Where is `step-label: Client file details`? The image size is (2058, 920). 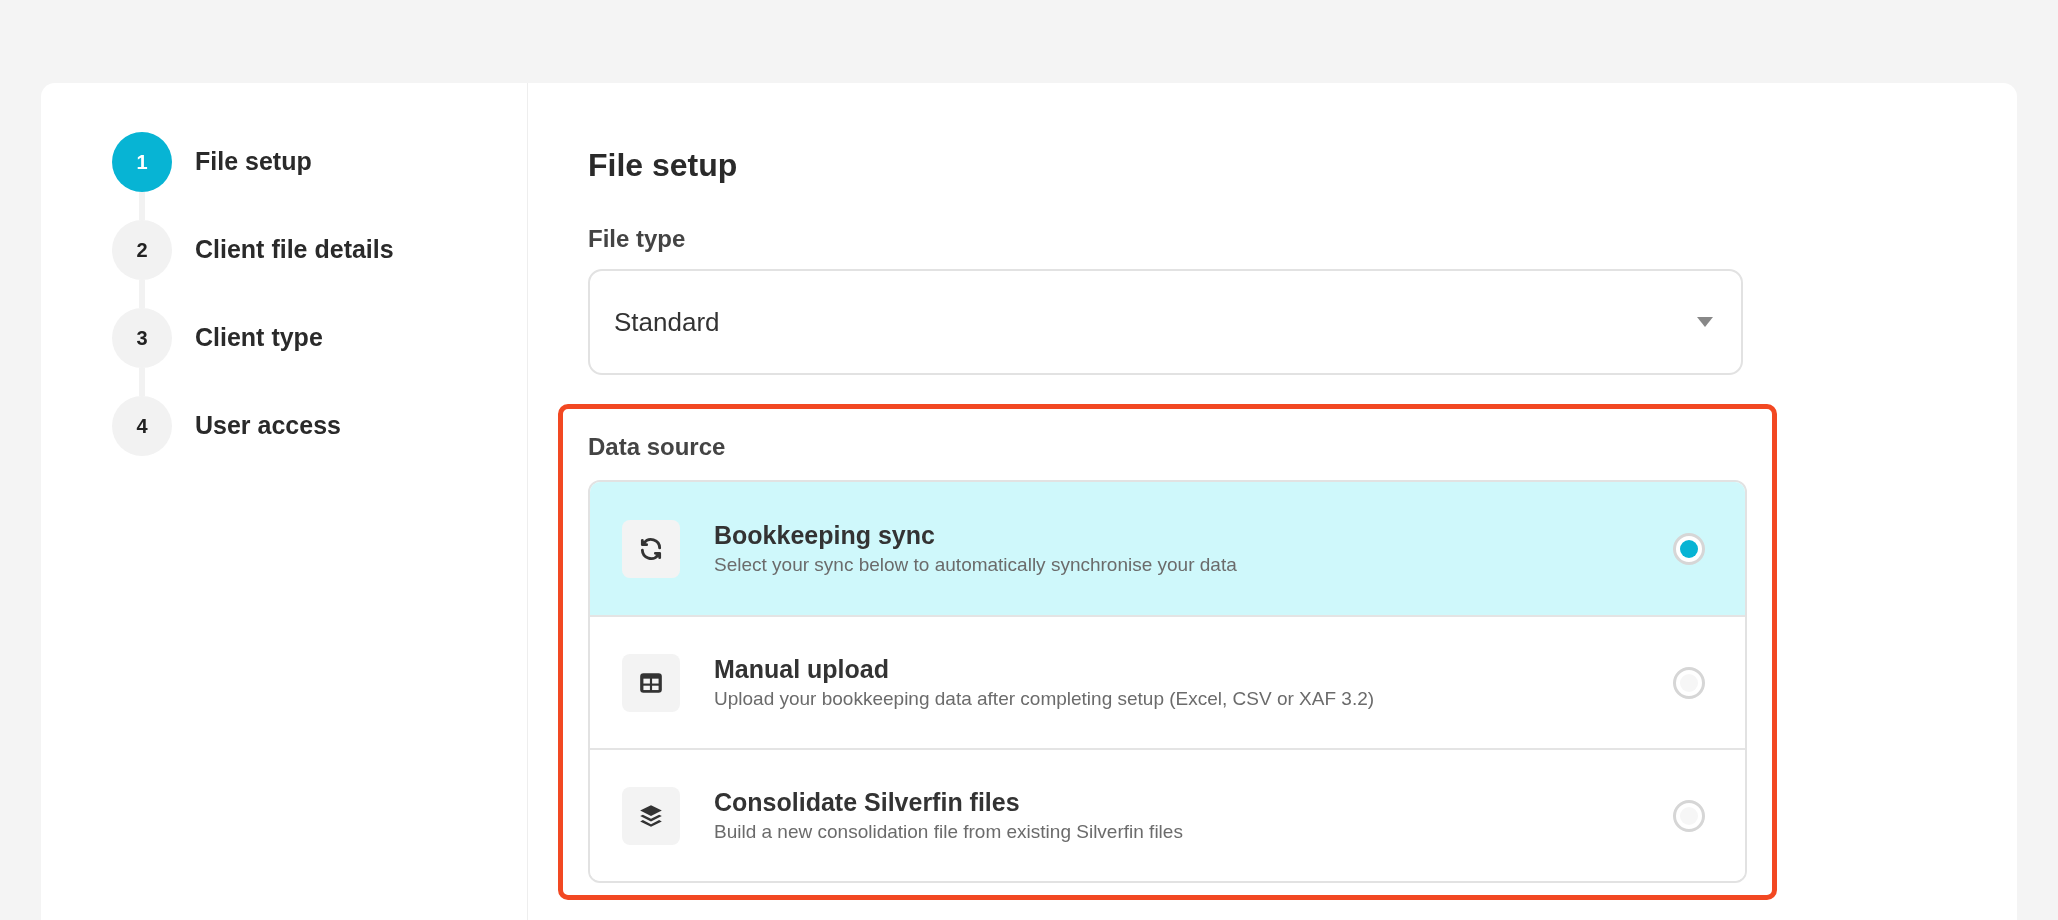
step-label: Client file details is located at coordinates (294, 250).